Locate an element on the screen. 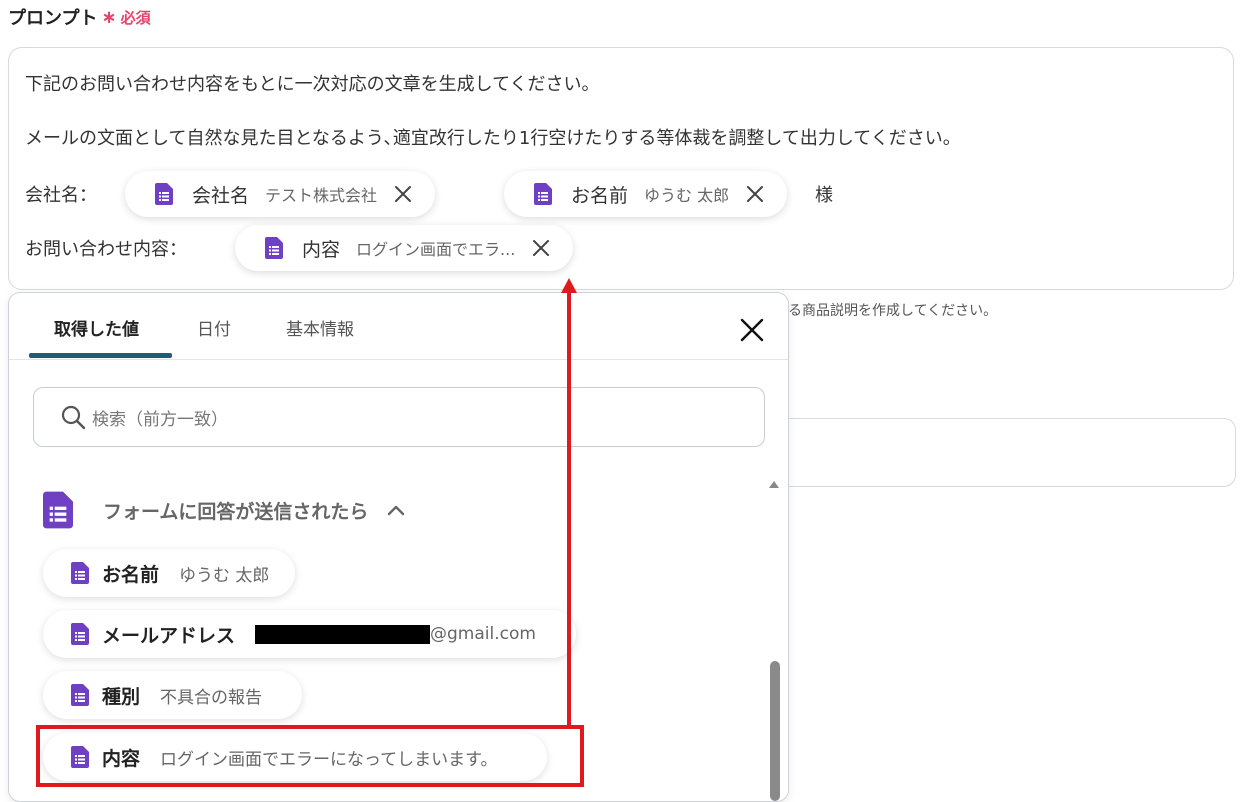 Image resolution: width=1246 pixels, height=802 pixels. search-placeholder: 検索（前方一致） is located at coordinates (160, 419).